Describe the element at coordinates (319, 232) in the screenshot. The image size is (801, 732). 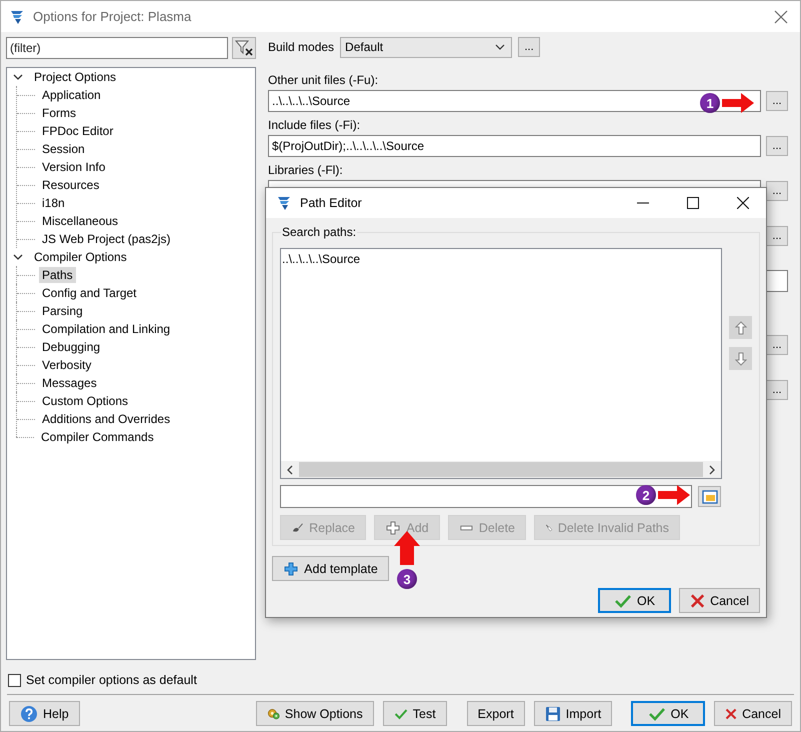
I see `group-label: Search paths:` at that location.